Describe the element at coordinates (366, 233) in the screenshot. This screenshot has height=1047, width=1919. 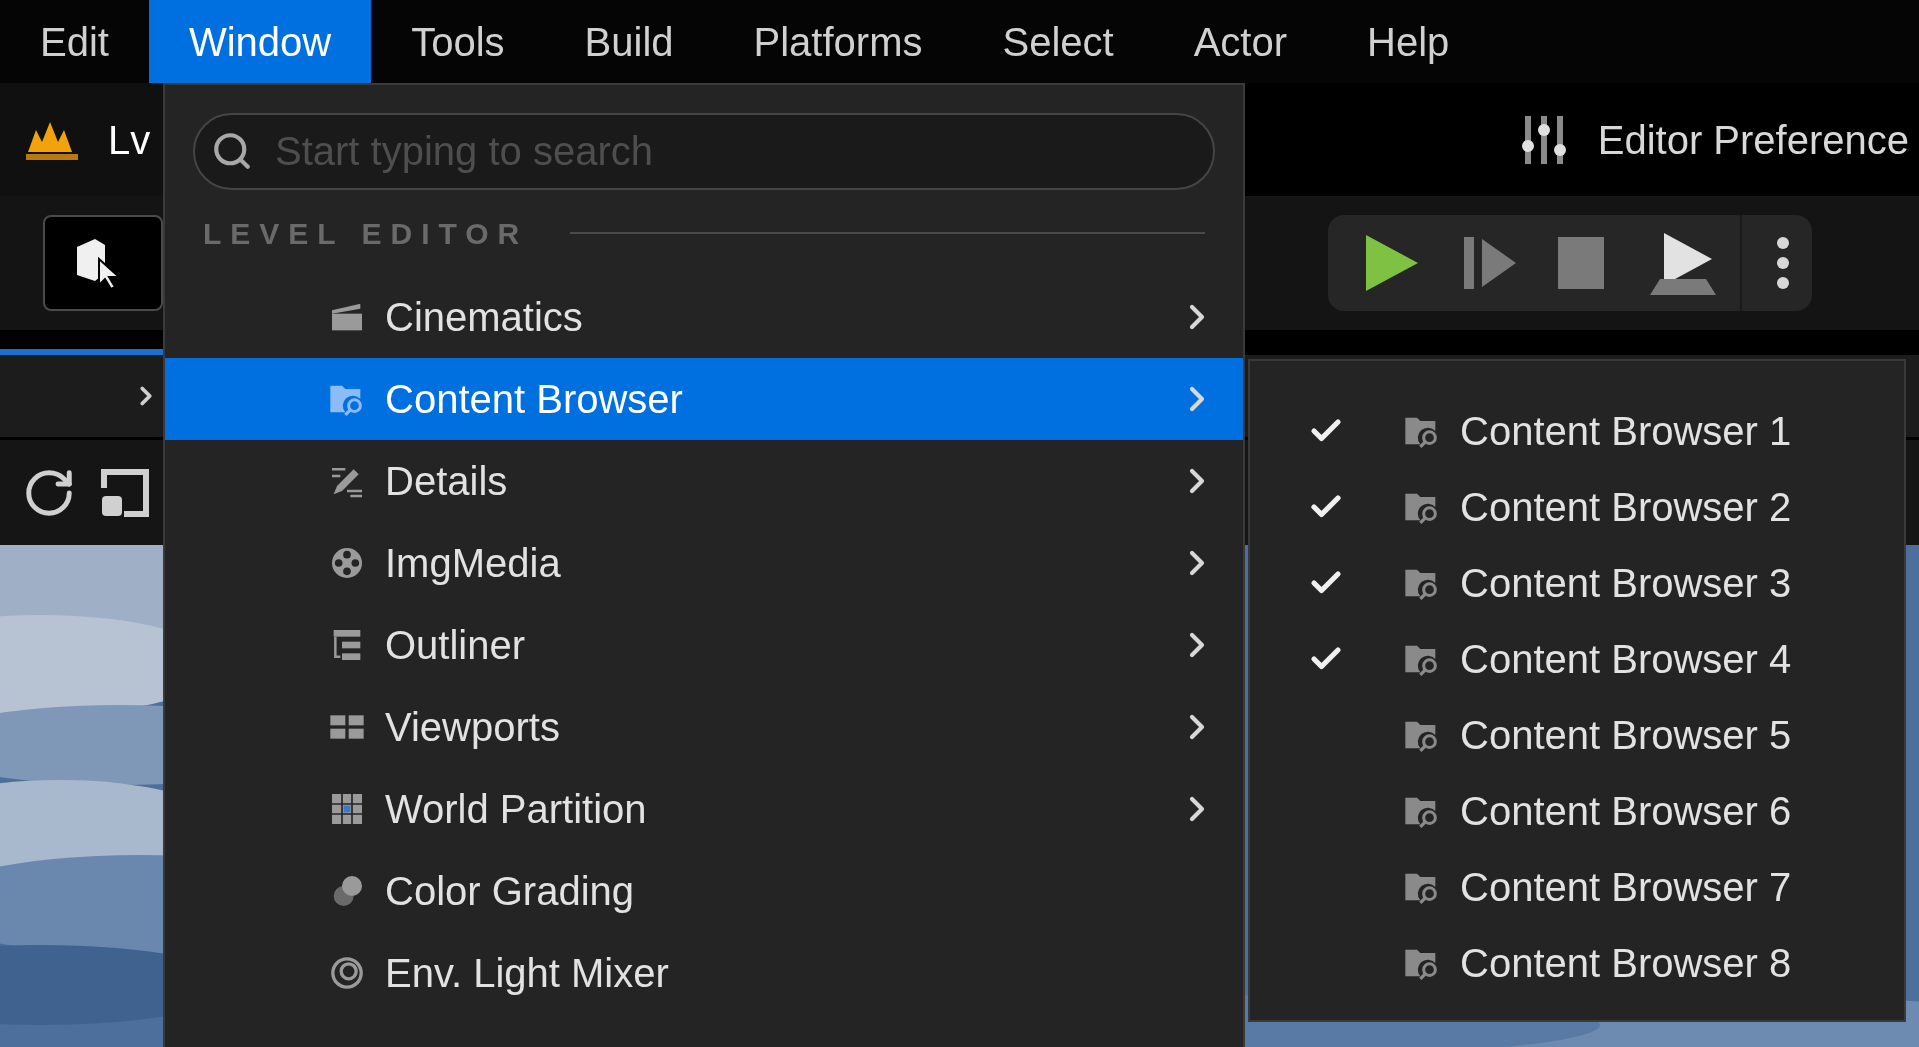
I see `section-header: LEVEL EDITOR` at that location.